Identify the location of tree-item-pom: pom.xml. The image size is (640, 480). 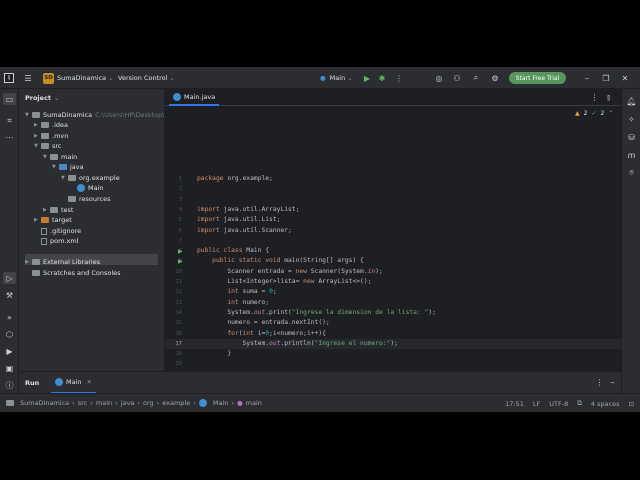
(60, 241).